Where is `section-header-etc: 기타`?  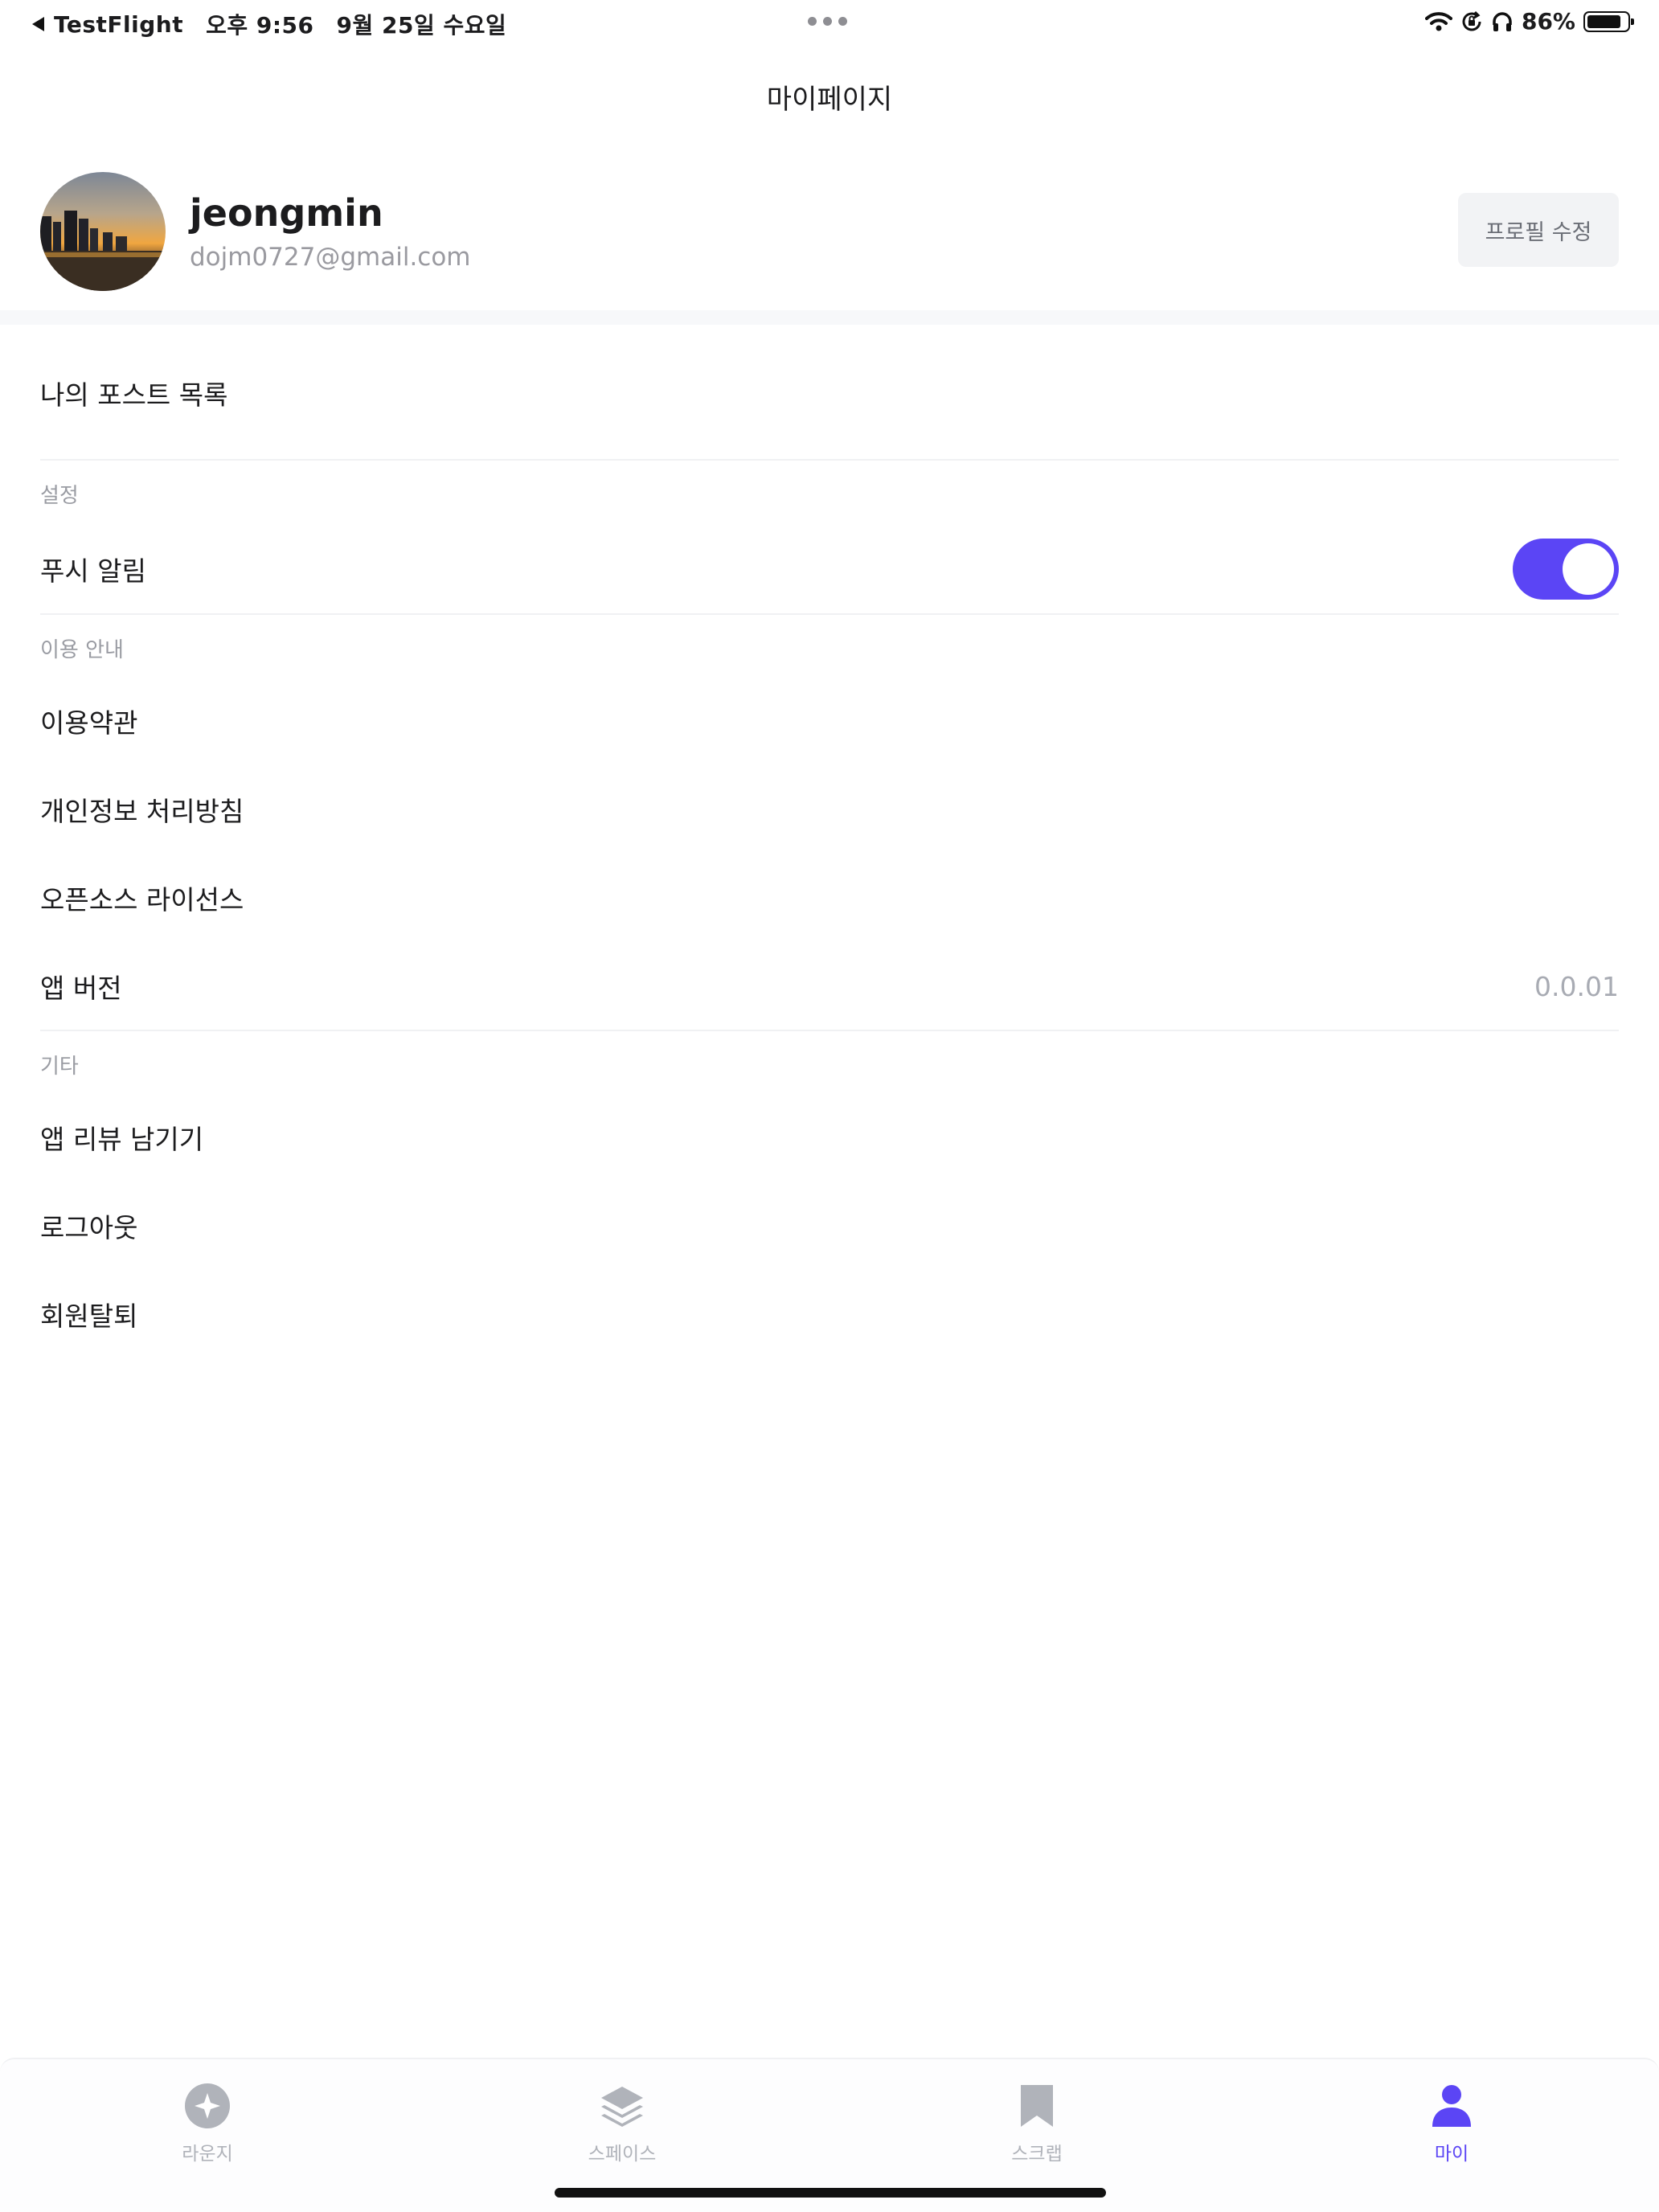 section-header-etc: 기타 is located at coordinates (59, 1067).